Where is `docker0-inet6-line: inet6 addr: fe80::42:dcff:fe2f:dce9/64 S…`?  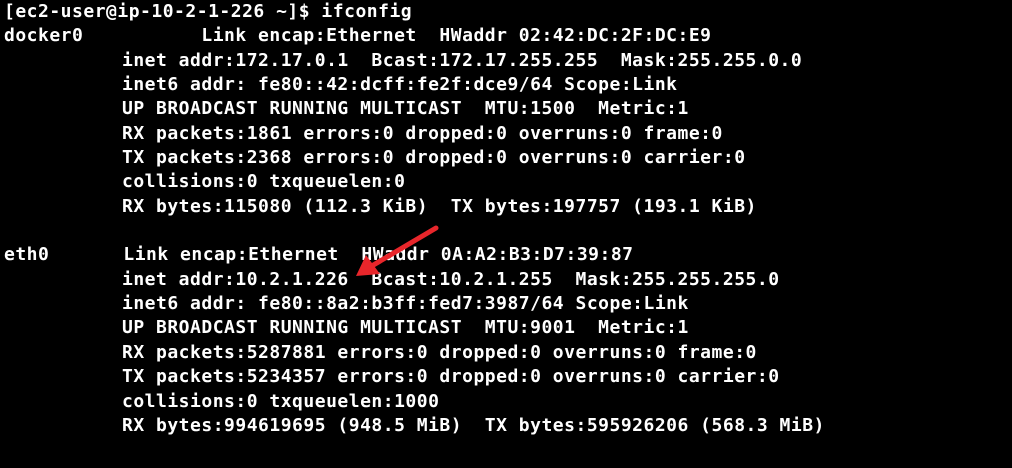
docker0-inet6-line: inet6 addr: fe80::42:dcff:fe2f:dce9/64 S… is located at coordinates (400, 85).